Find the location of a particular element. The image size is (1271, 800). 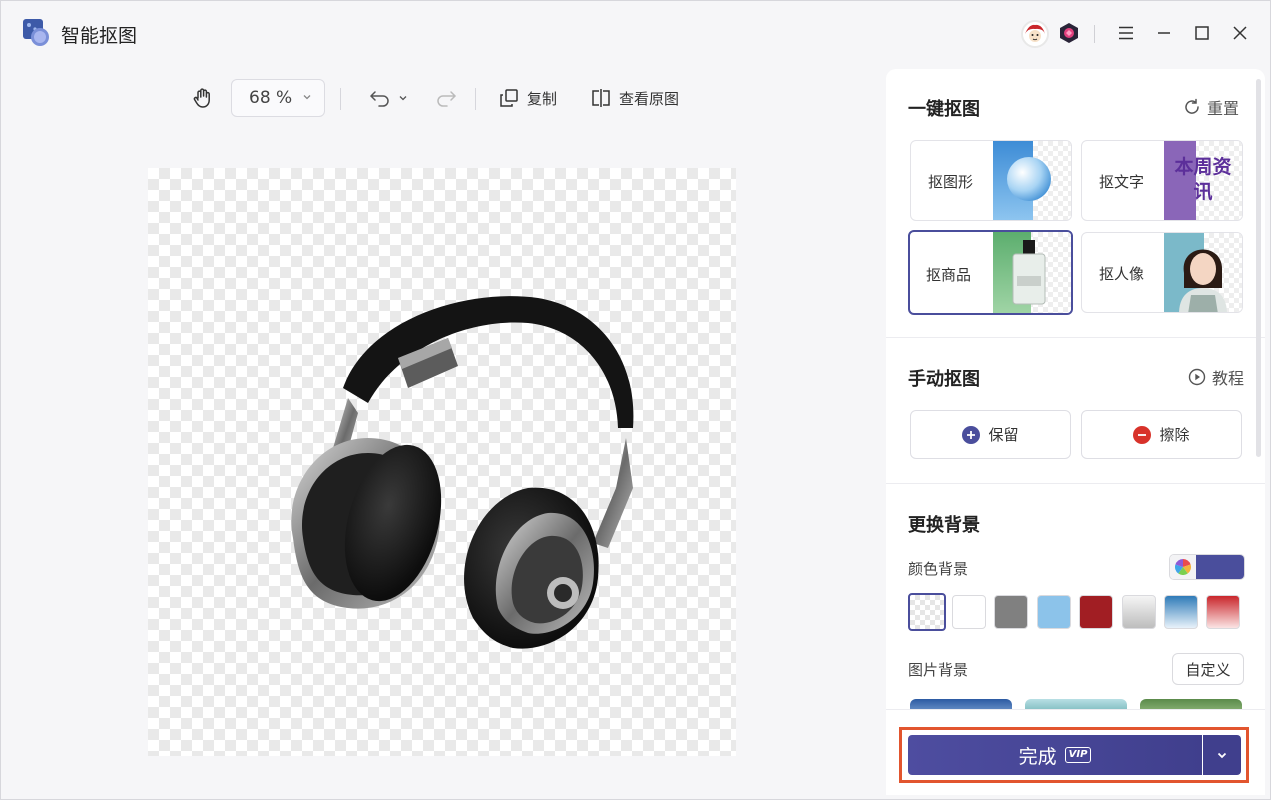

vip-badge-icon is located at coordinates (1069, 33).